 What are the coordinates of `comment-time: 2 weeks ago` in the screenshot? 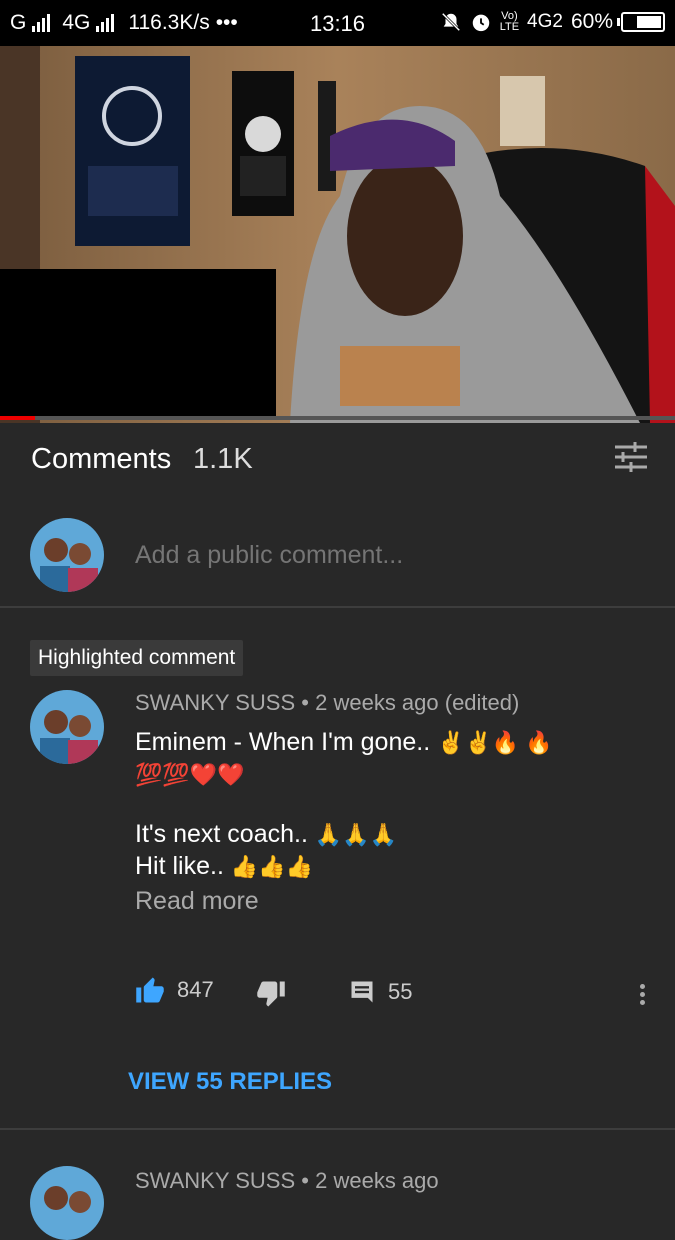 It's located at (377, 1180).